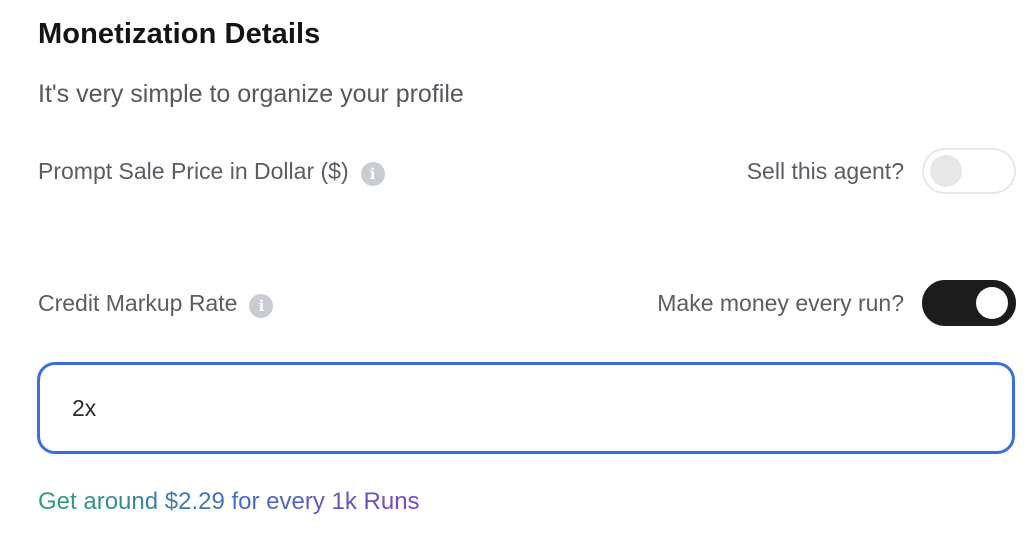  Describe the element at coordinates (193, 170) in the screenshot. I see `sale-price-label: Prompt Sale Price in Dollar ($)` at that location.